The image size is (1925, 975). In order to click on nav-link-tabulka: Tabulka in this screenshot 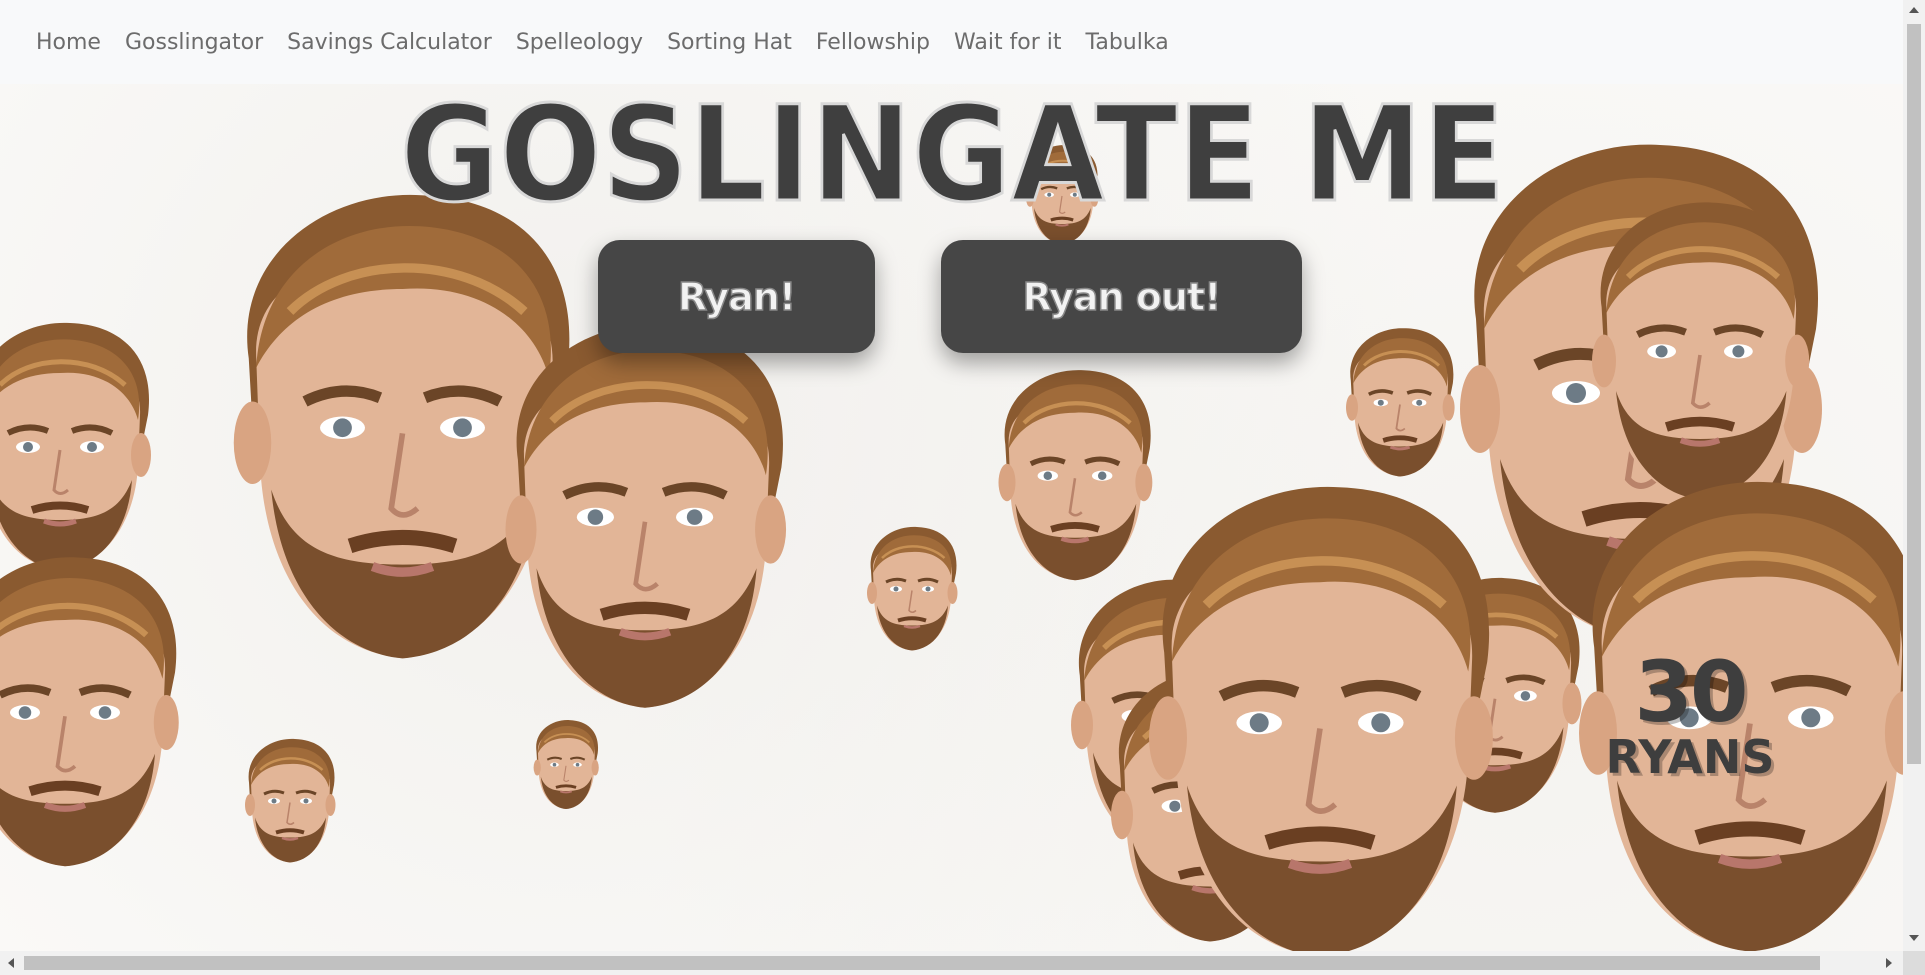, I will do `click(1127, 42)`.